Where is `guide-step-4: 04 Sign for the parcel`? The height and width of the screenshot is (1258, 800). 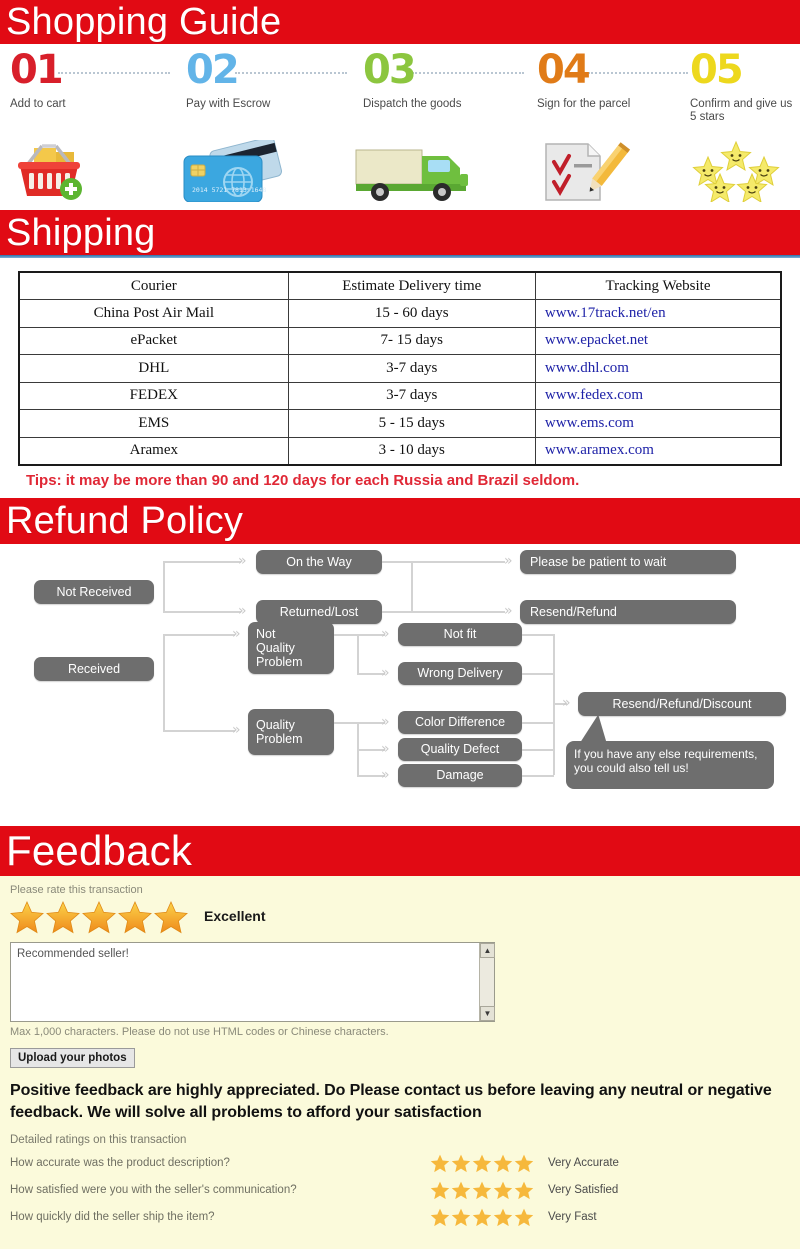
guide-step-4: 04 Sign for the parcel is located at coordinates (617, 85).